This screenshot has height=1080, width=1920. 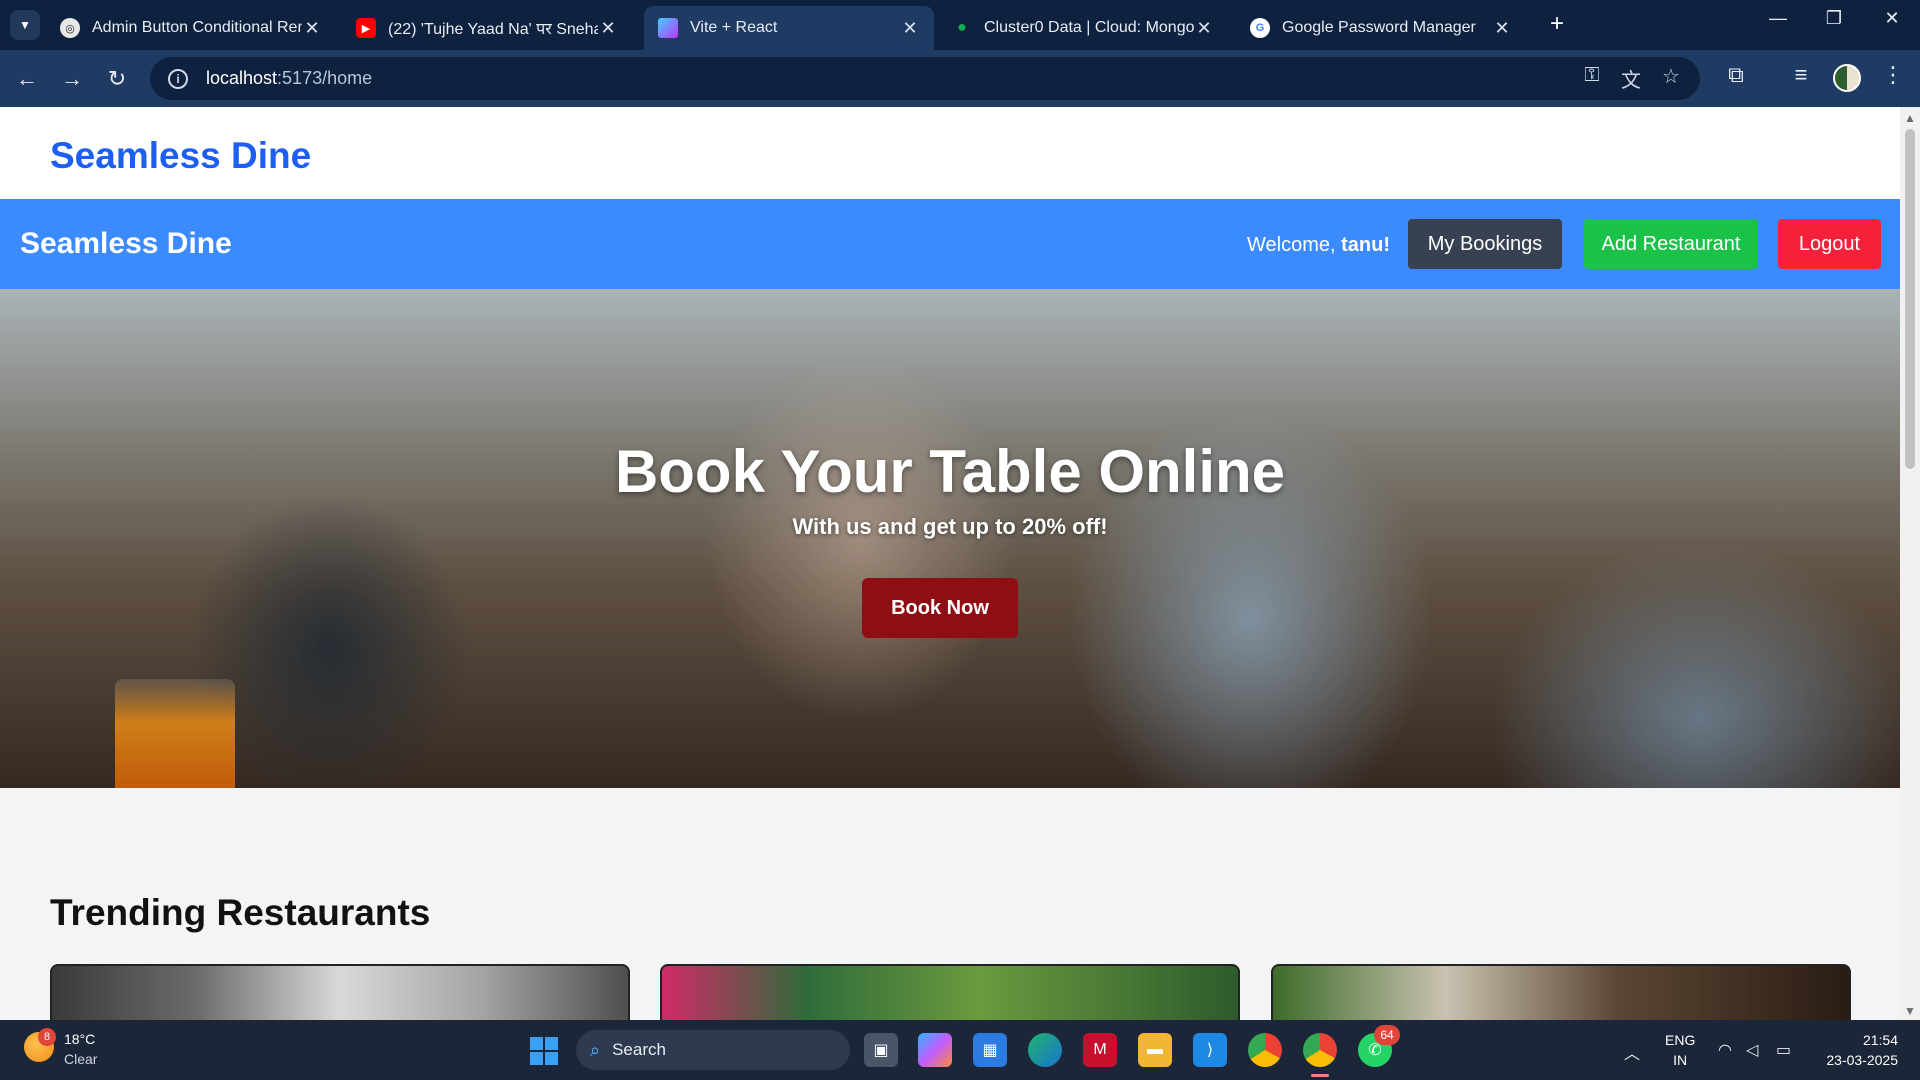 What do you see at coordinates (734, 27) in the screenshot?
I see `tab-title: Vite + React` at bounding box center [734, 27].